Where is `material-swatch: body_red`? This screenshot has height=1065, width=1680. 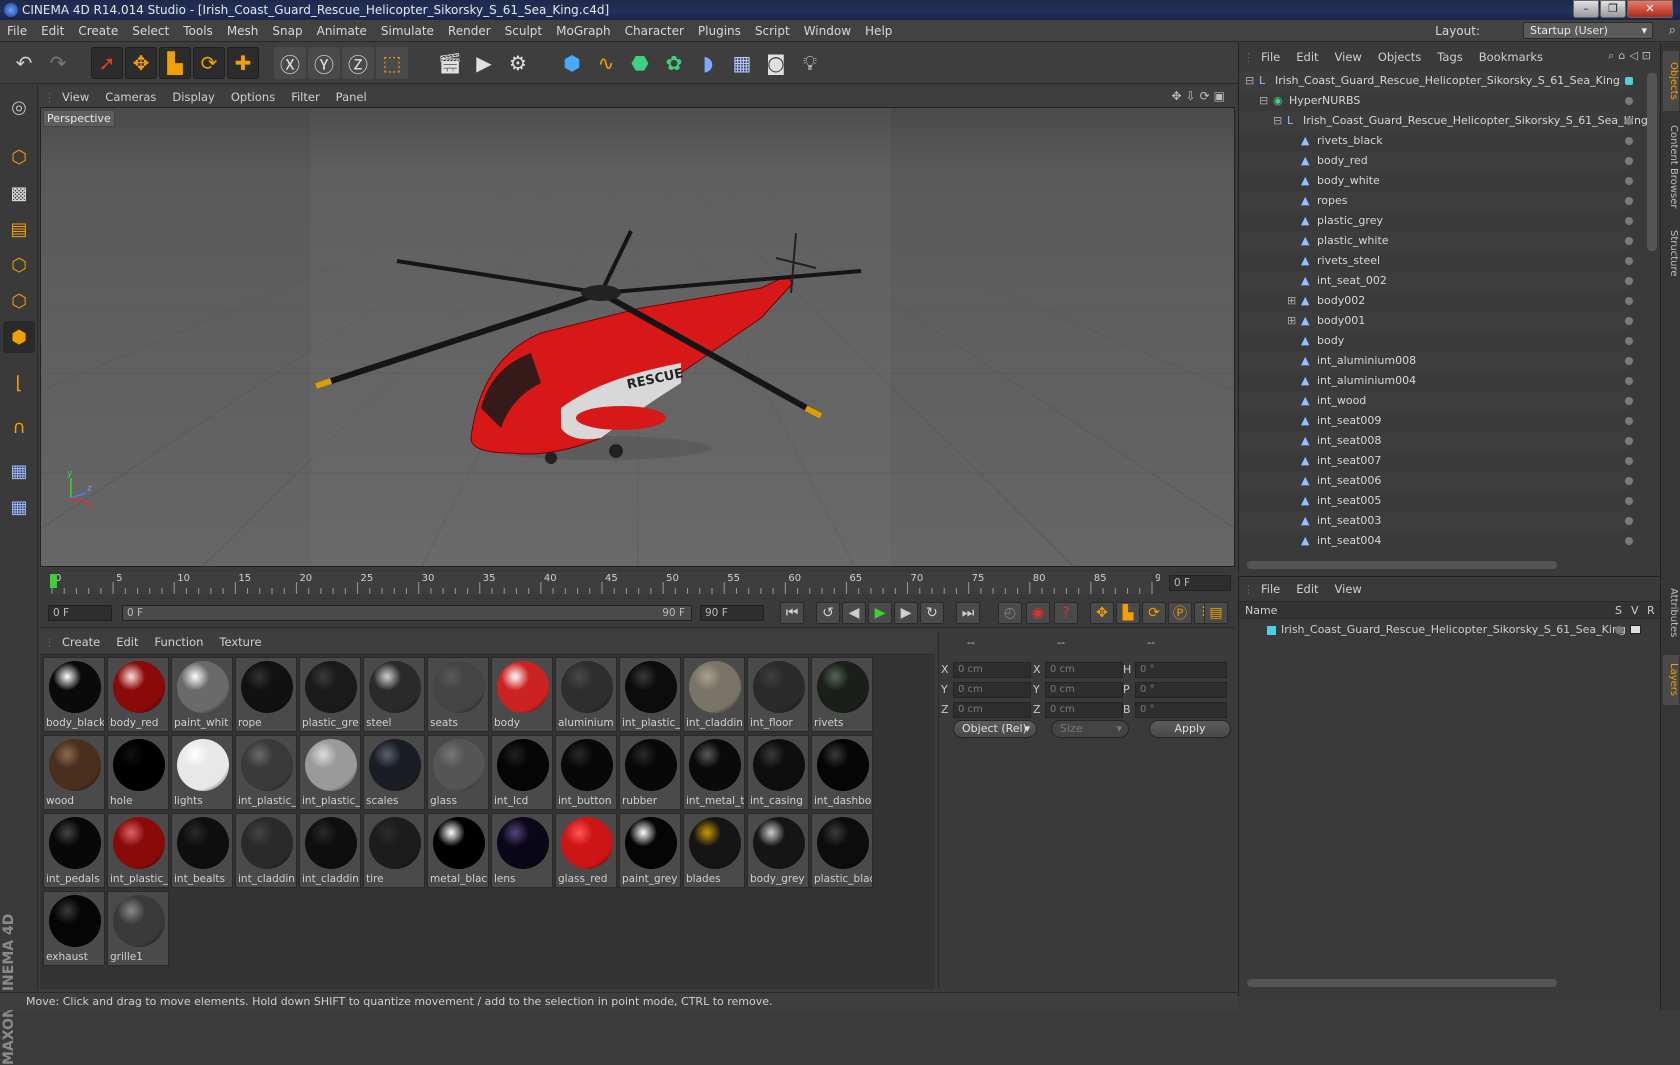 material-swatch: body_red is located at coordinates (138, 694).